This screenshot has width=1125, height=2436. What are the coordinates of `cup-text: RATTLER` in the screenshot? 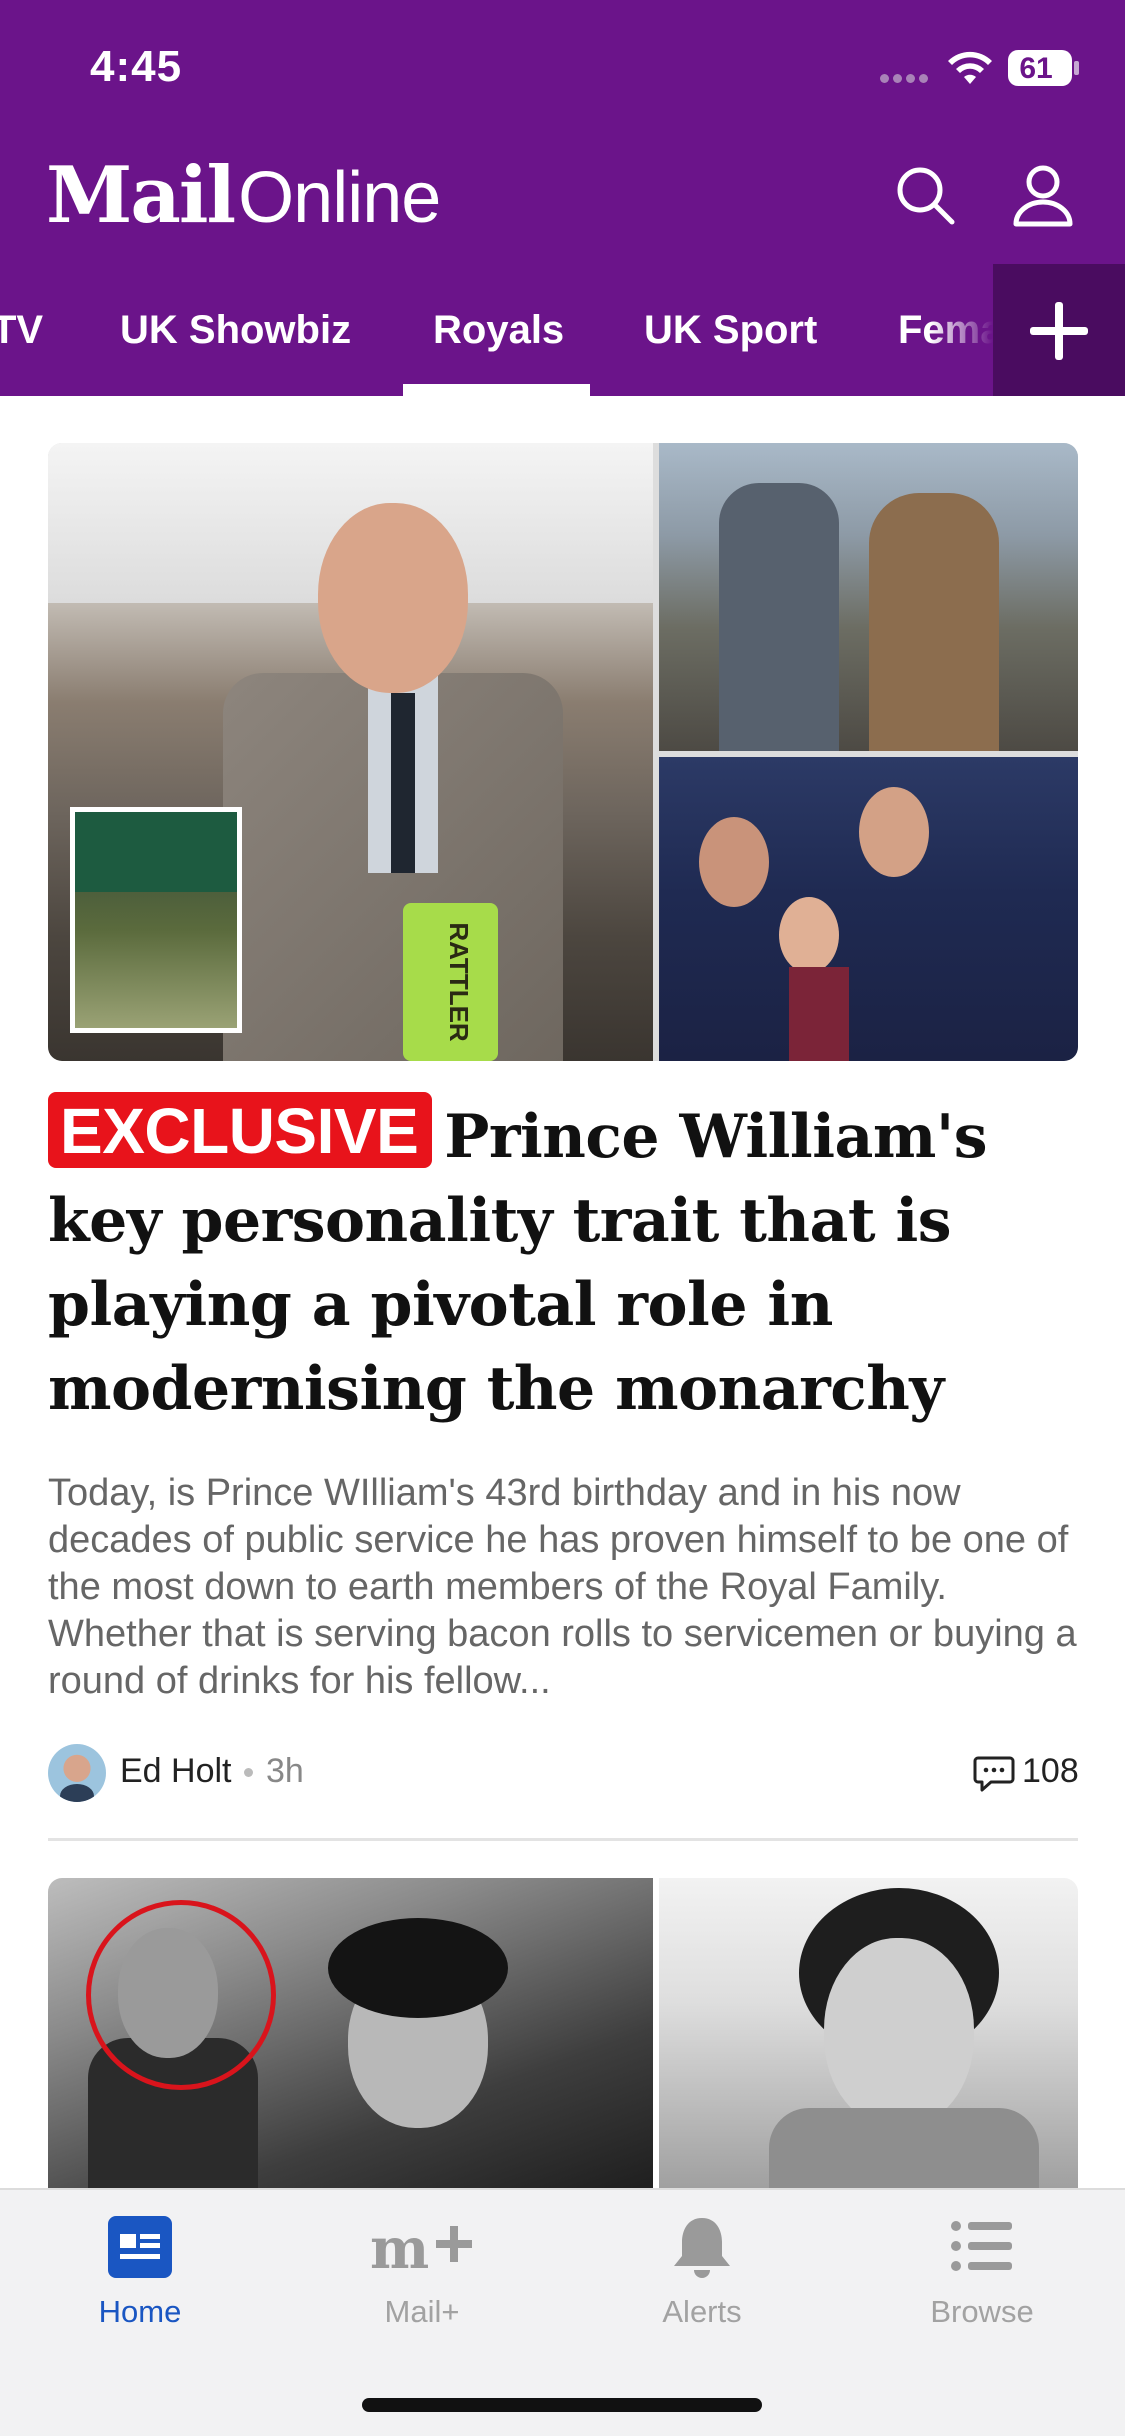 It's located at (459, 982).